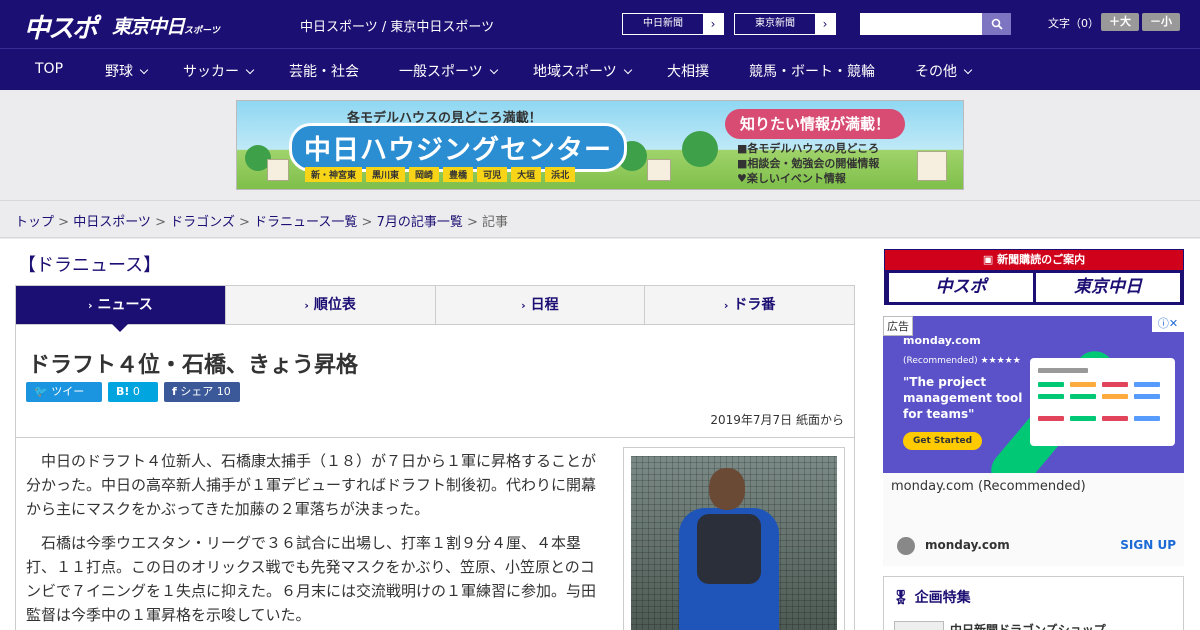 The image size is (1200, 630). Describe the element at coordinates (812, 71) in the screenshot. I see `nav-item-racing: 競馬・ボート・競輪` at that location.